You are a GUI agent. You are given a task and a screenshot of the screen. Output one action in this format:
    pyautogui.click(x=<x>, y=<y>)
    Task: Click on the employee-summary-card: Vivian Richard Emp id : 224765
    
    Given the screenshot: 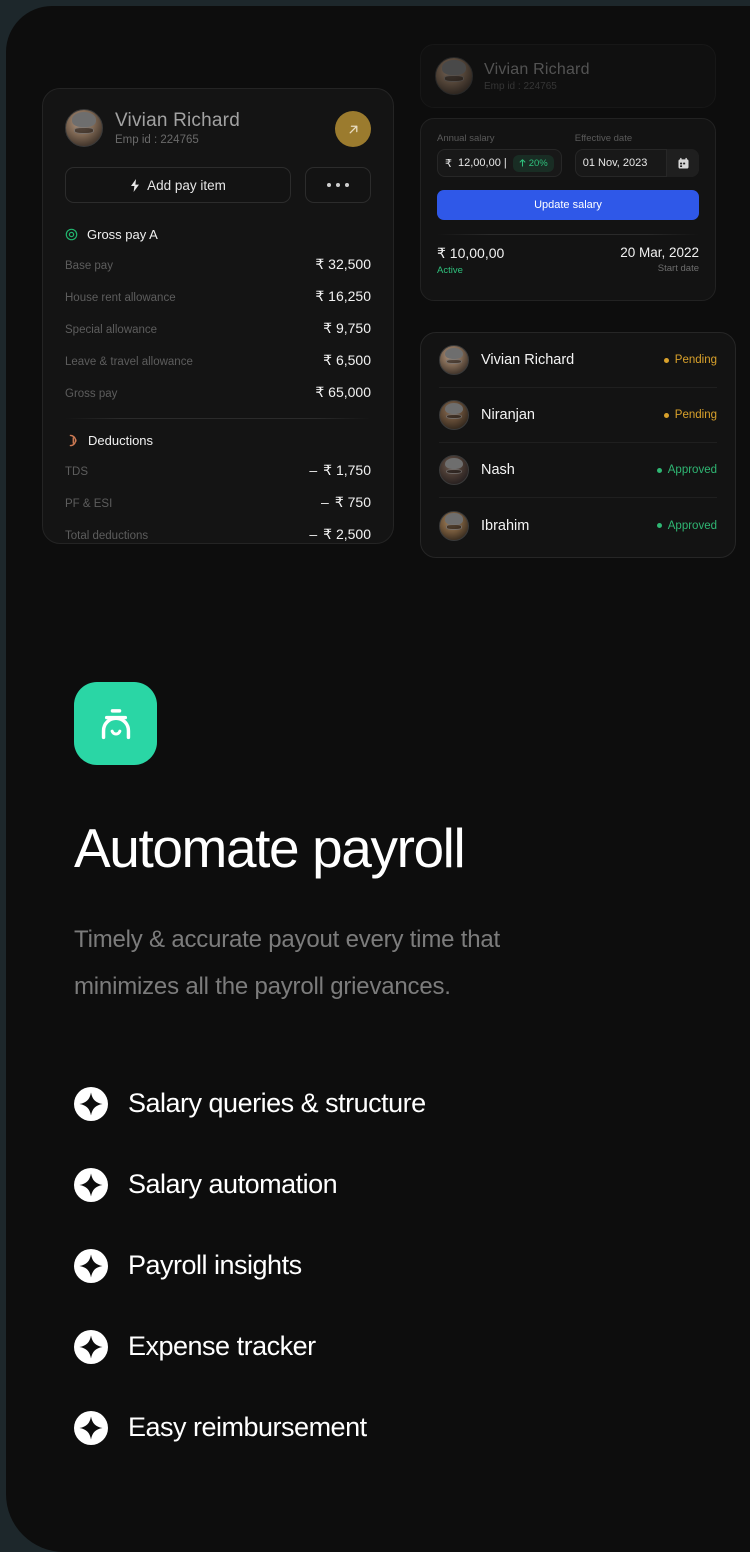 What is the action you would take?
    pyautogui.click(x=568, y=76)
    